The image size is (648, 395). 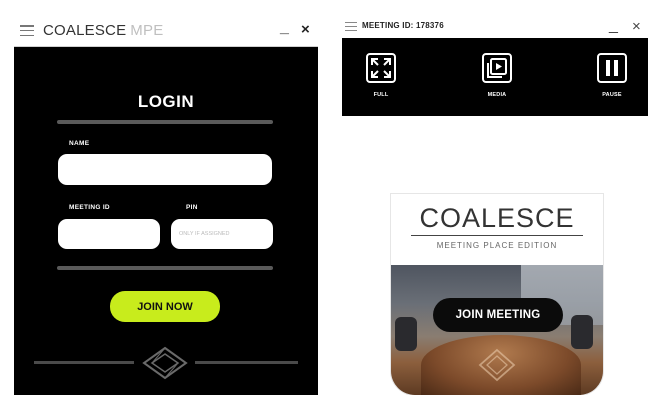 What do you see at coordinates (381, 68) in the screenshot?
I see `fullscreen-icon` at bounding box center [381, 68].